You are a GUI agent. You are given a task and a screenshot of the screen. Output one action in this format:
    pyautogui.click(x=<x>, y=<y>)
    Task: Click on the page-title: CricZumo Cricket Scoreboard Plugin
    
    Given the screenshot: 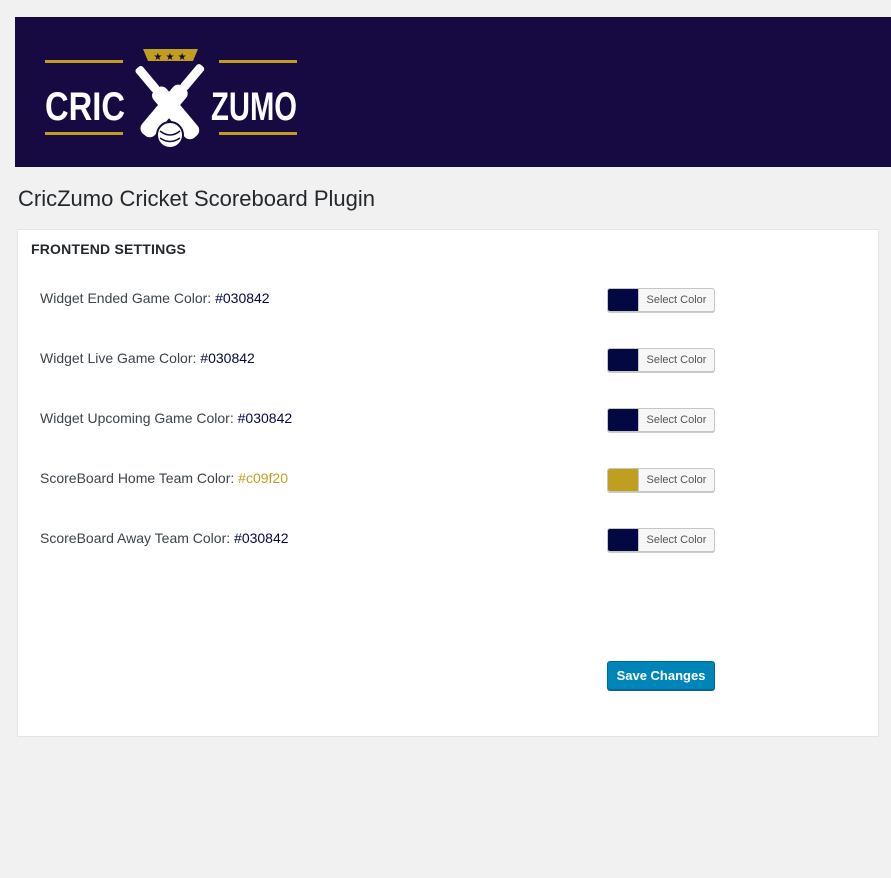 What is the action you would take?
    pyautogui.click(x=197, y=198)
    